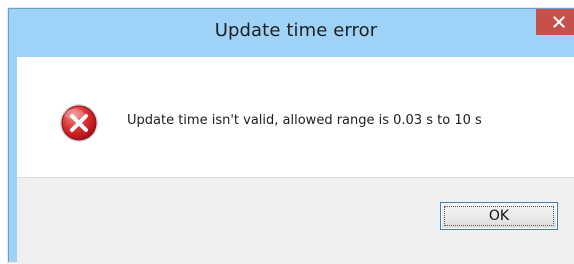 This screenshot has height=264, width=574. Describe the element at coordinates (499, 216) in the screenshot. I see `ok-button: OK` at that location.